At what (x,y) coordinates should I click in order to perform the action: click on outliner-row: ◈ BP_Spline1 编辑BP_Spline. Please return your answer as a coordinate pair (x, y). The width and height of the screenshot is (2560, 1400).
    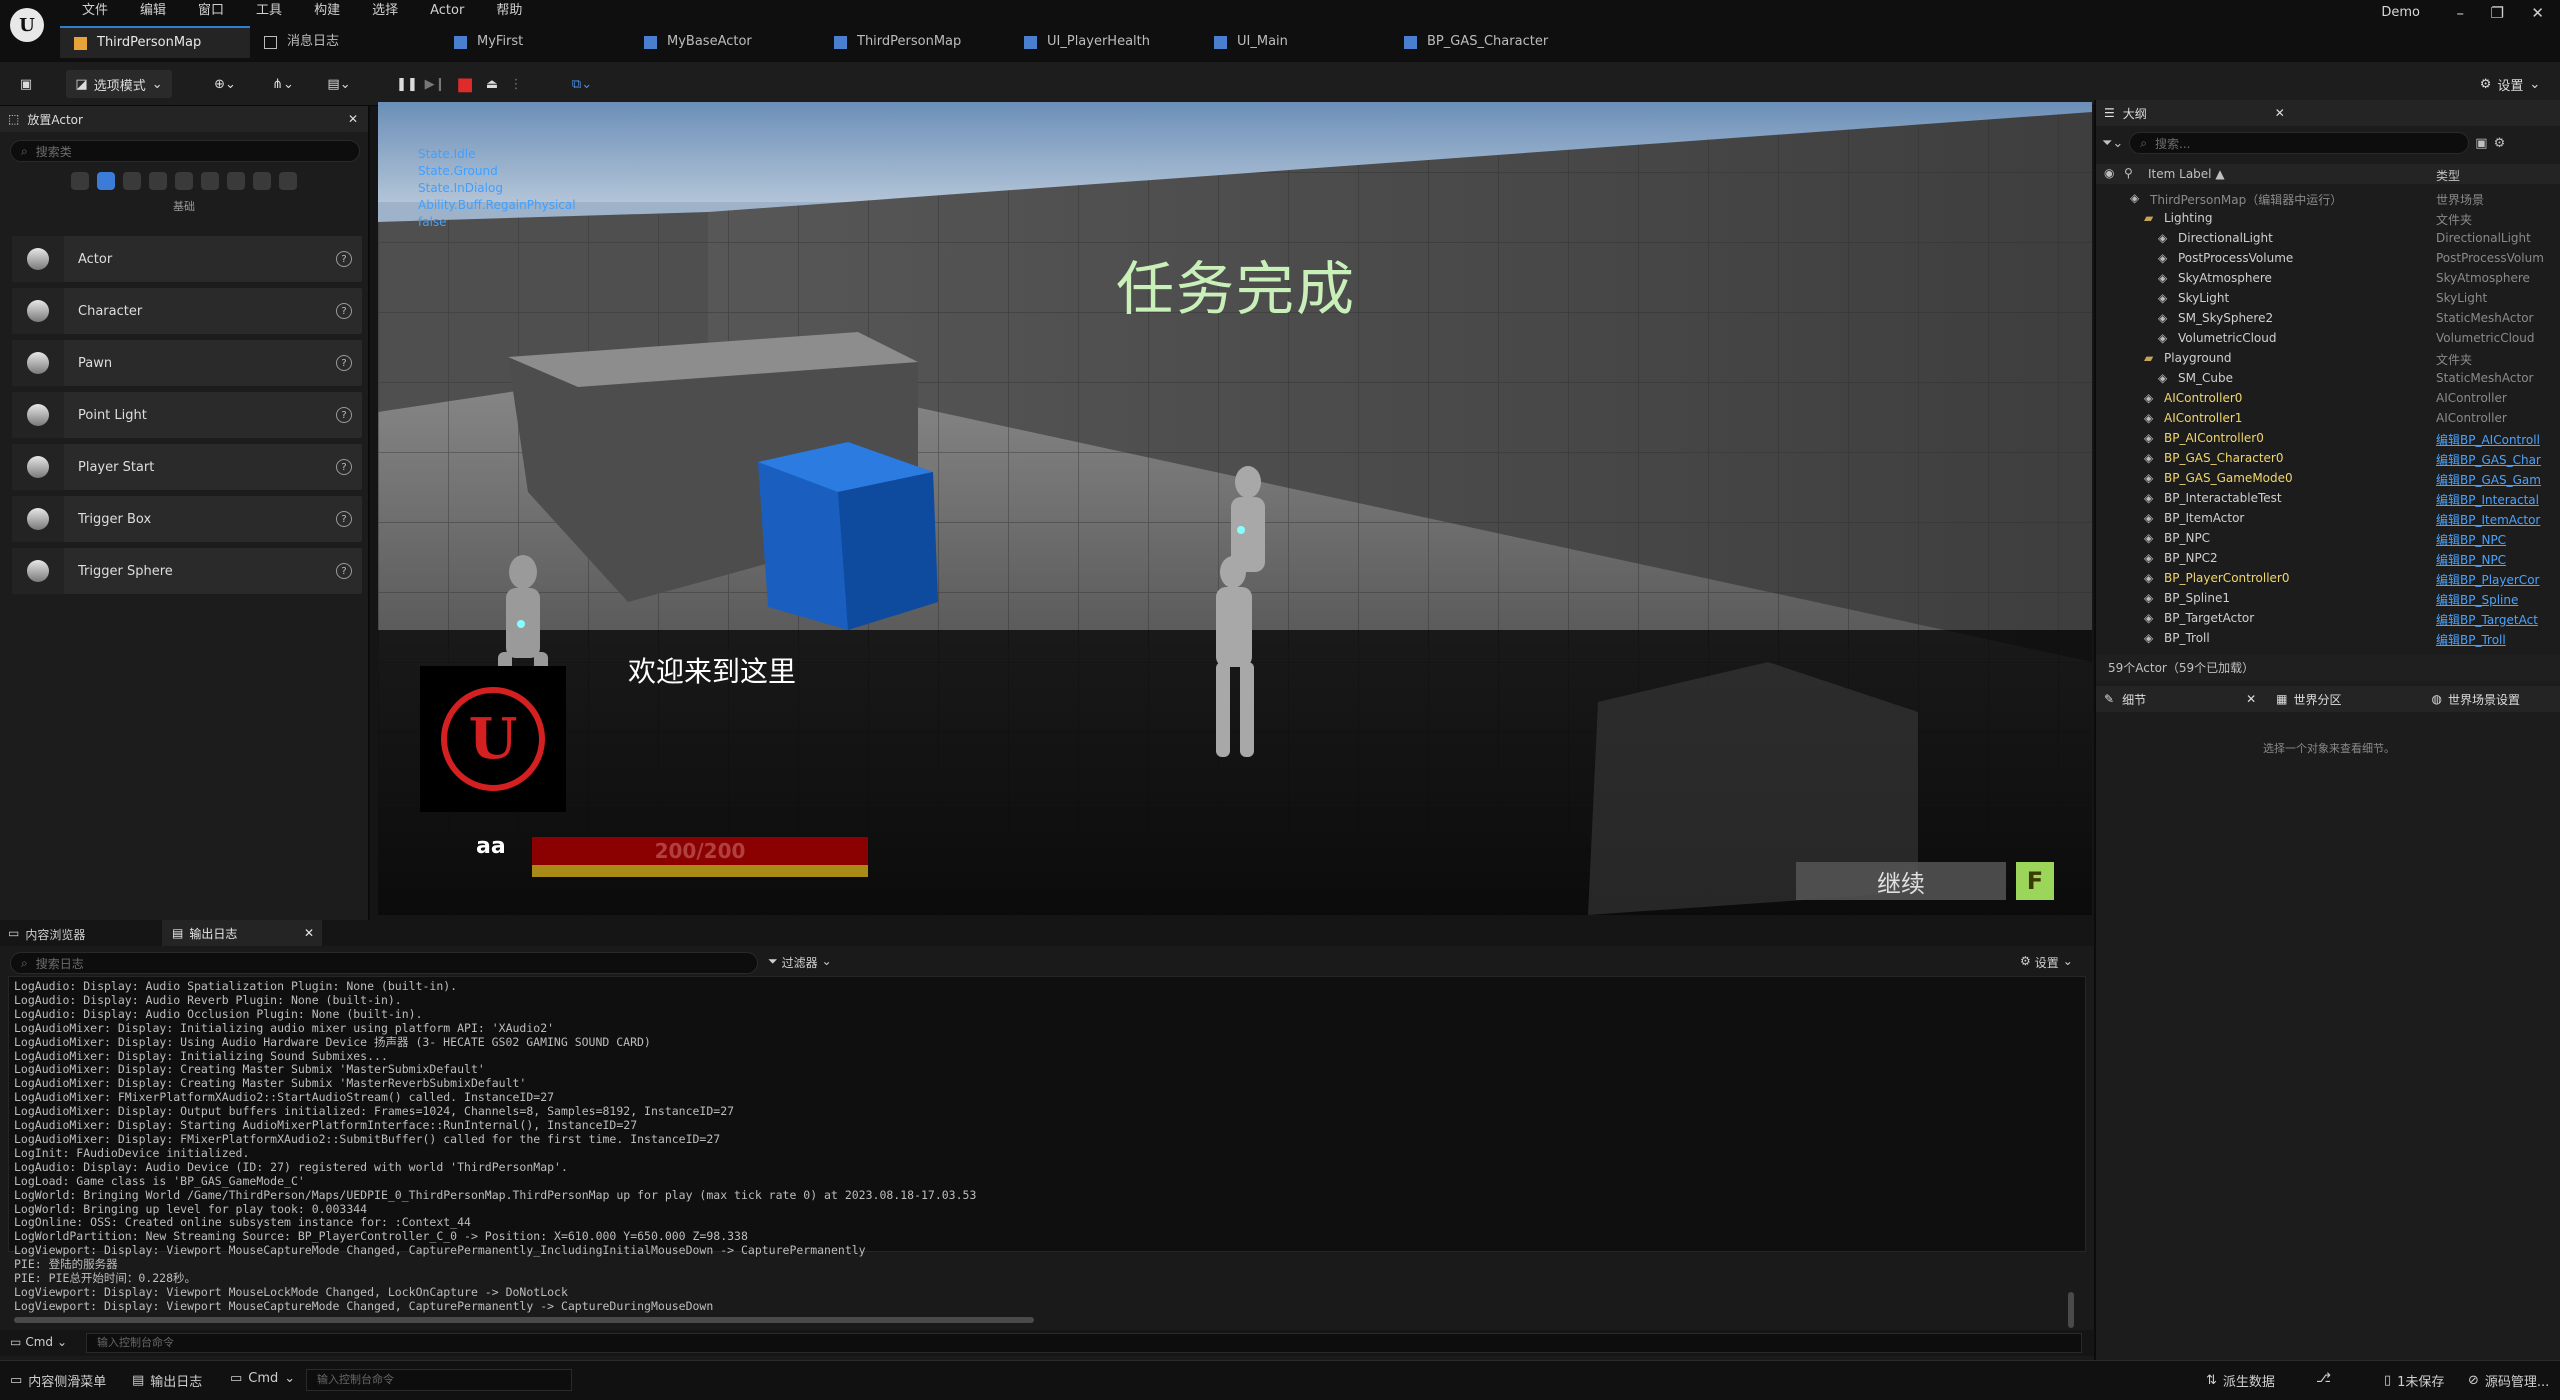
    Looking at the image, I should click on (2328, 598).